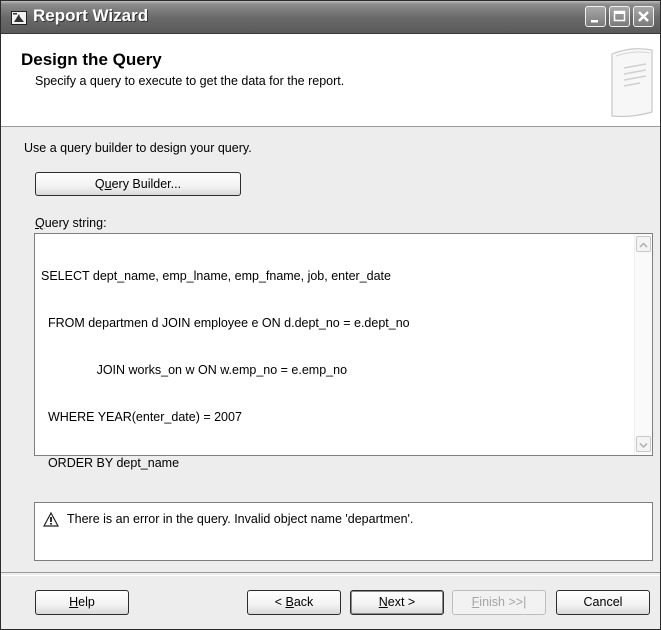 This screenshot has width=661, height=630. Describe the element at coordinates (643, 344) in the screenshot. I see `query-scrollbar` at that location.